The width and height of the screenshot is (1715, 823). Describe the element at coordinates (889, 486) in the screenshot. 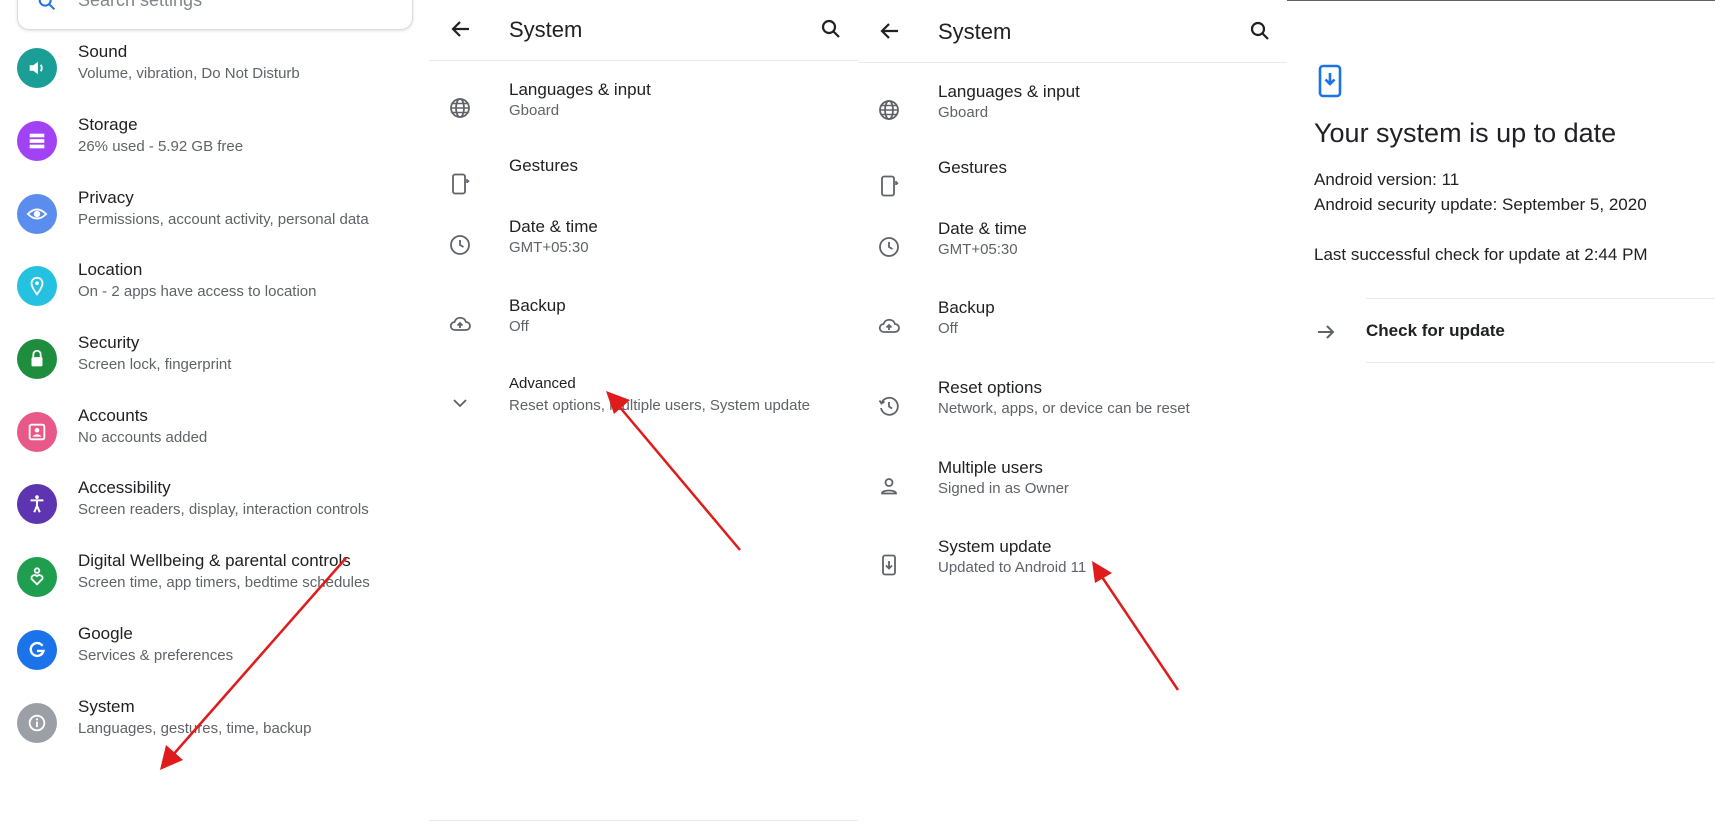

I see `person-icon` at that location.